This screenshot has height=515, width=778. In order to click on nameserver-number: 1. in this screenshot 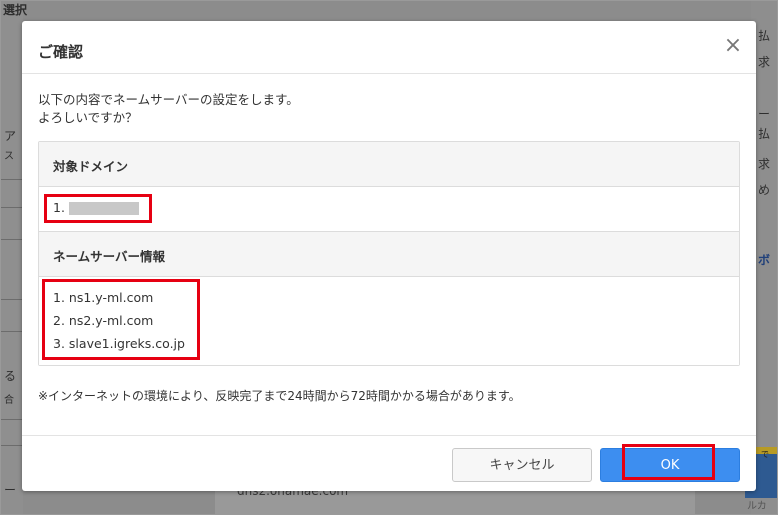, I will do `click(59, 297)`.